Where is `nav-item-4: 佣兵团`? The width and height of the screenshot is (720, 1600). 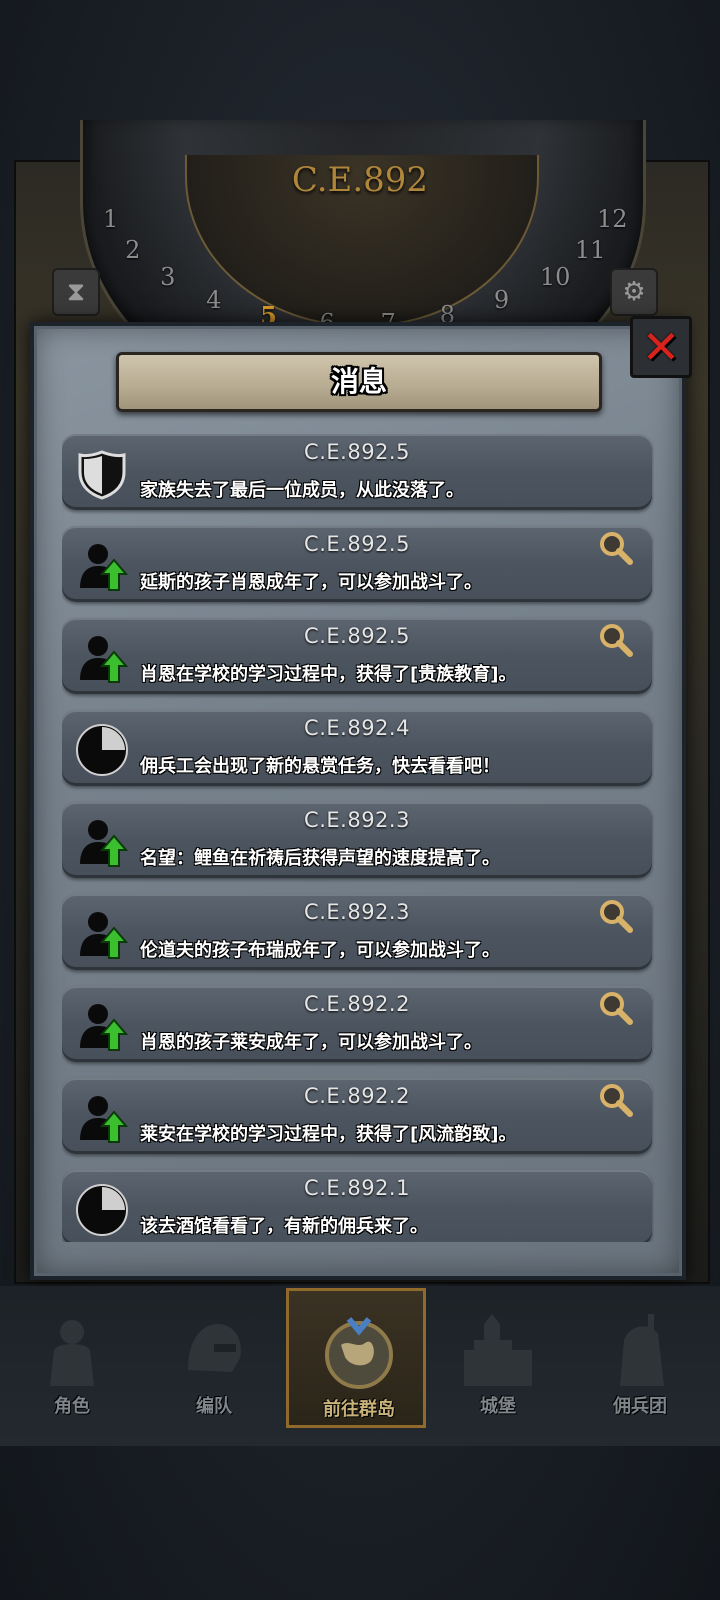 nav-item-4: 佣兵团 is located at coordinates (640, 1358).